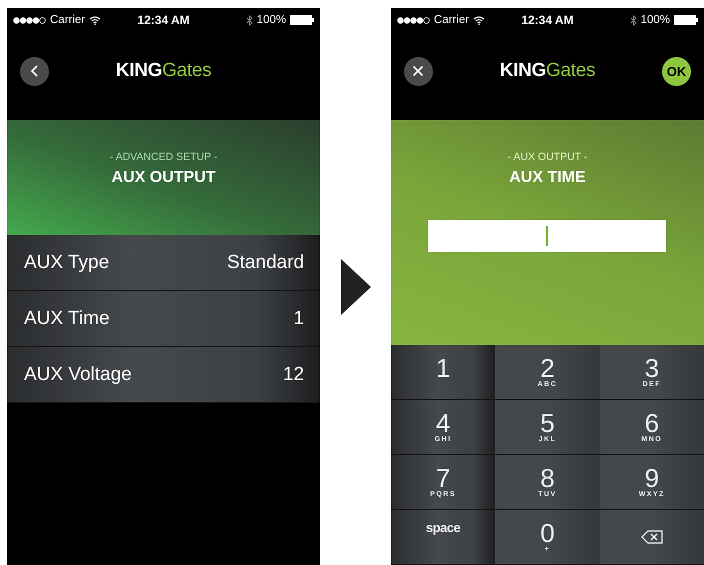  Describe the element at coordinates (677, 71) in the screenshot. I see `ok-button: OK` at that location.